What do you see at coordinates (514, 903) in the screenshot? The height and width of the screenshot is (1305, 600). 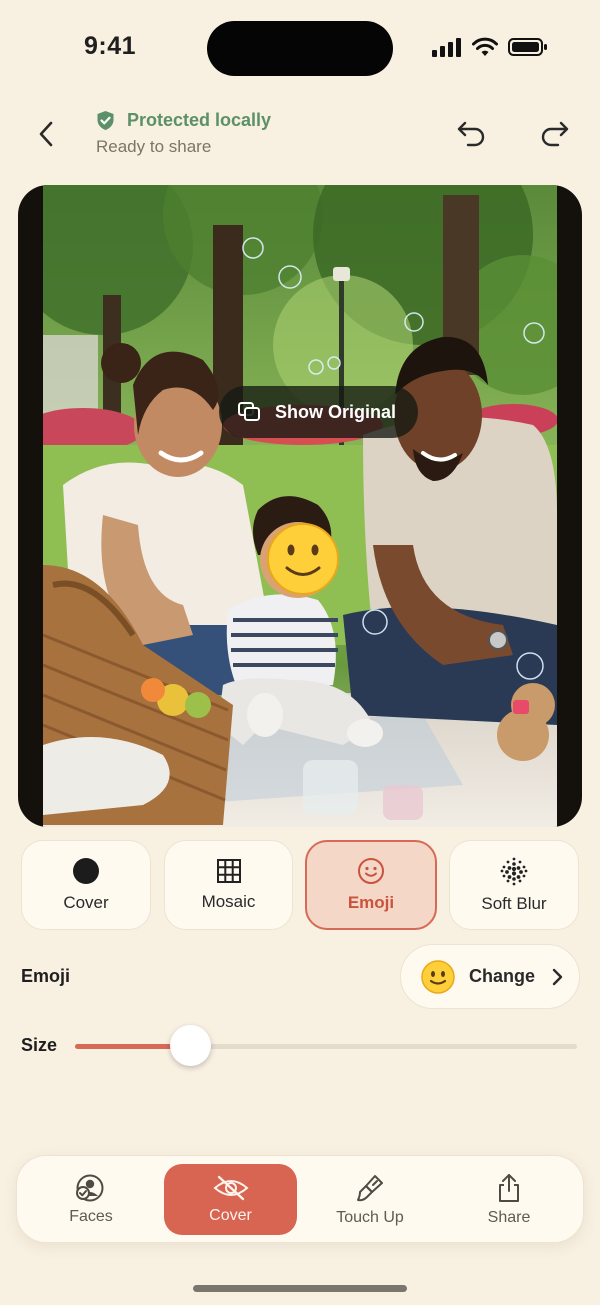 I see `mode-tile-label: Soft Blur` at bounding box center [514, 903].